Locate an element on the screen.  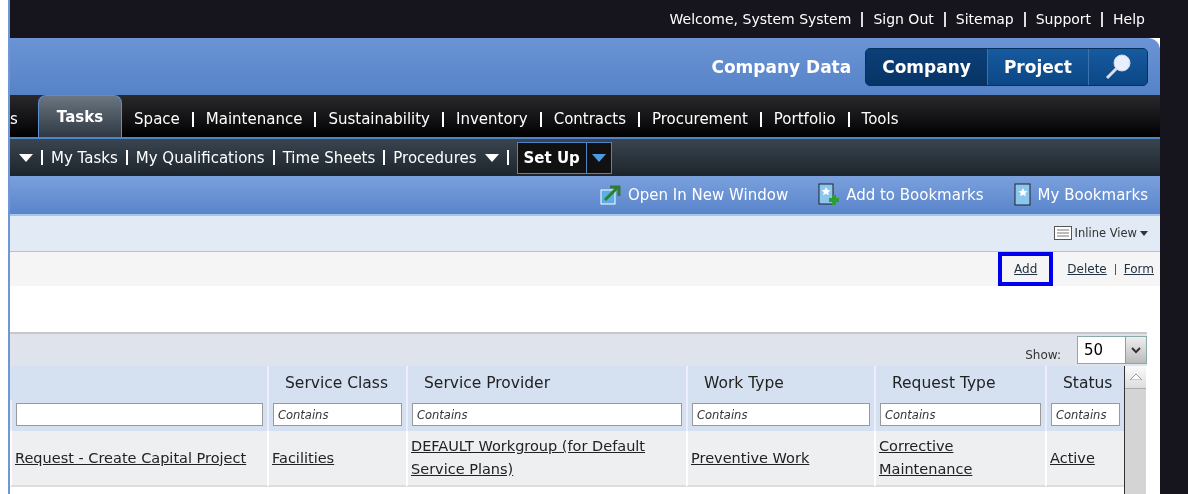
scrollbar is located at coordinates (1135, 430).